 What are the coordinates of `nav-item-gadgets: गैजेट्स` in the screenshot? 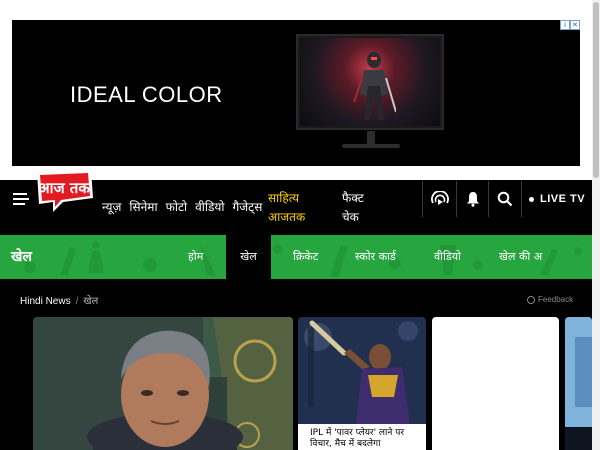 It's located at (248, 207).